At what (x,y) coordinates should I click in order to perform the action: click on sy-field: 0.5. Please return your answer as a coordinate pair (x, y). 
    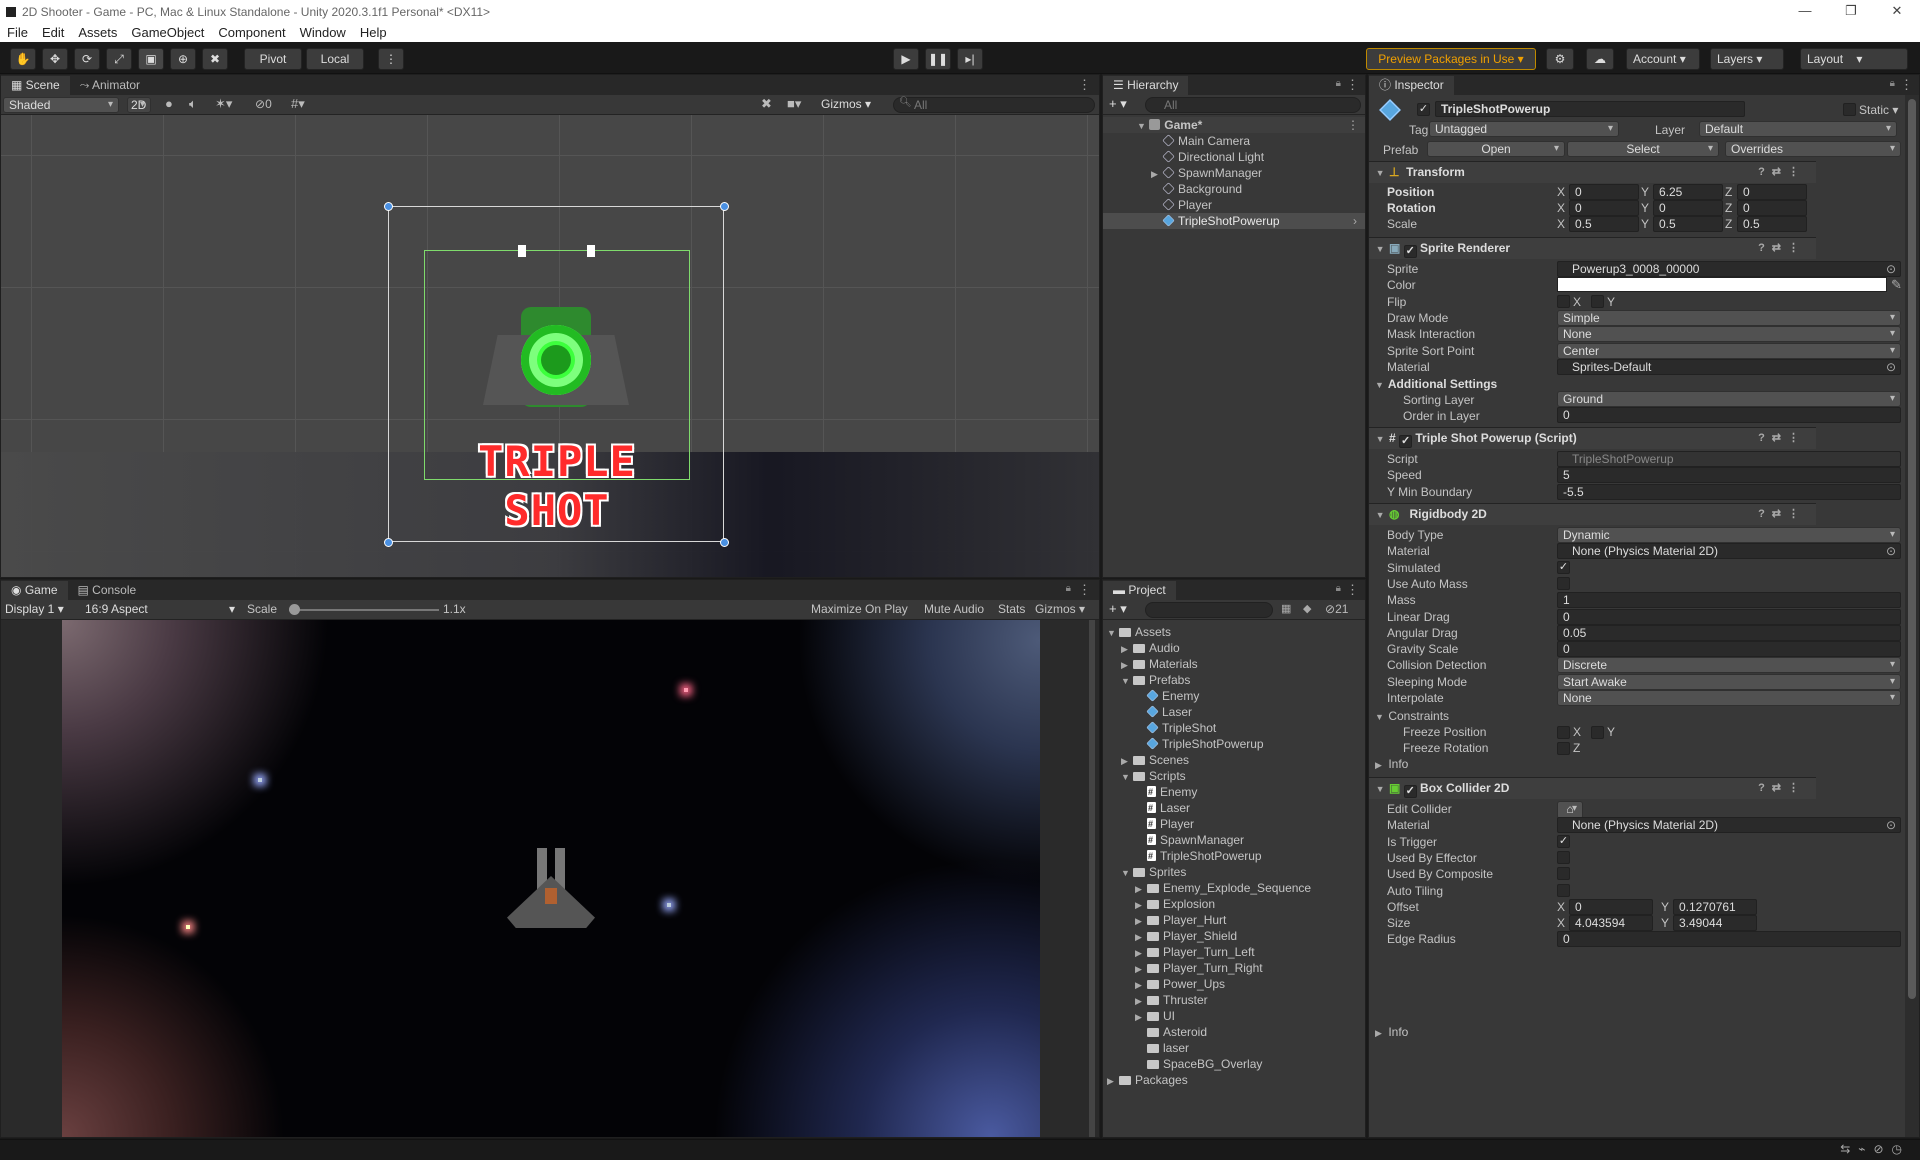
    Looking at the image, I should click on (1688, 224).